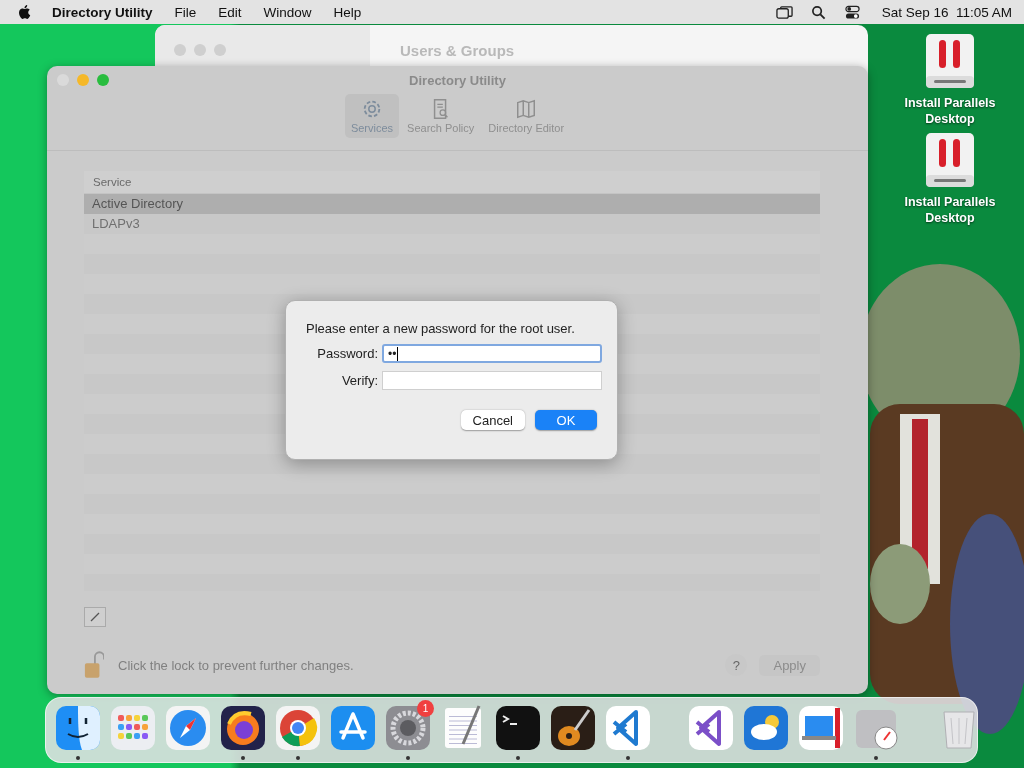 The width and height of the screenshot is (1024, 768). Describe the element at coordinates (353, 728) in the screenshot. I see `app-store-icon` at that location.